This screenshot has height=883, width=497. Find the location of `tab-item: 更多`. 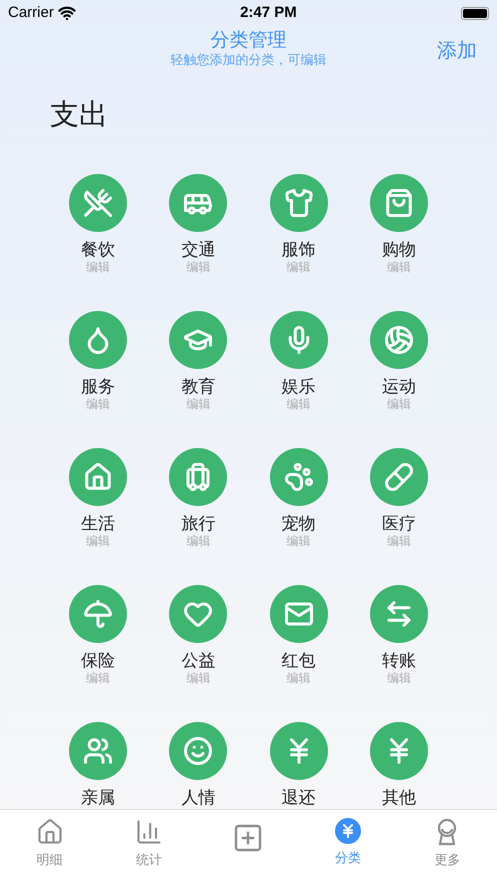

tab-item: 更多 is located at coordinates (447, 846).